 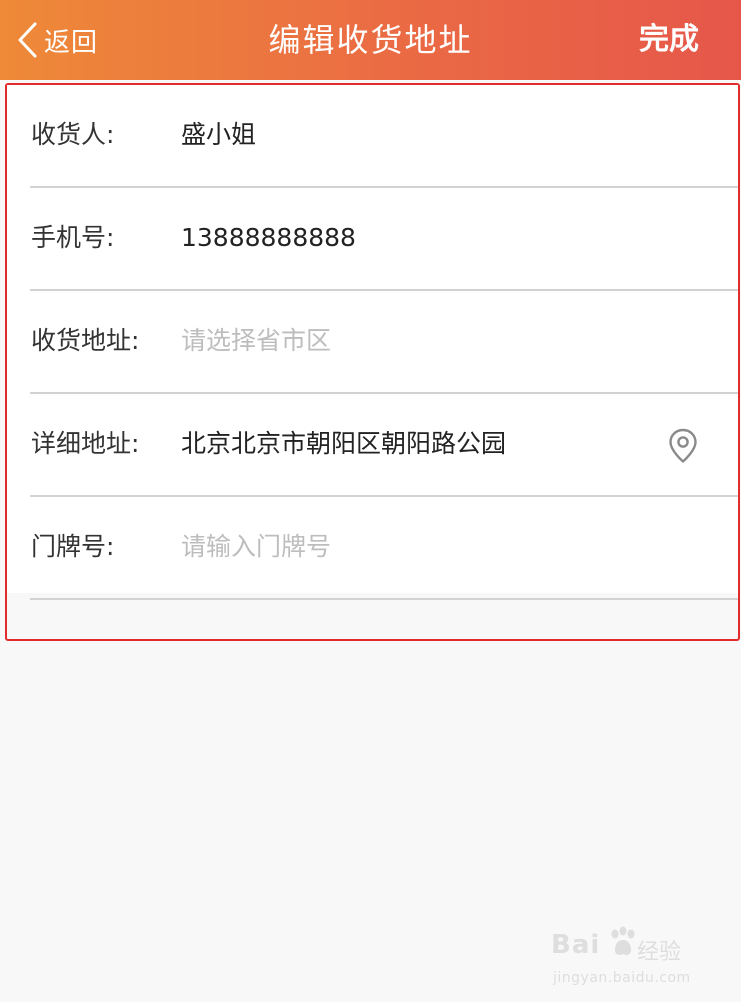 What do you see at coordinates (683, 448) in the screenshot?
I see `location-pin-icon` at bounding box center [683, 448].